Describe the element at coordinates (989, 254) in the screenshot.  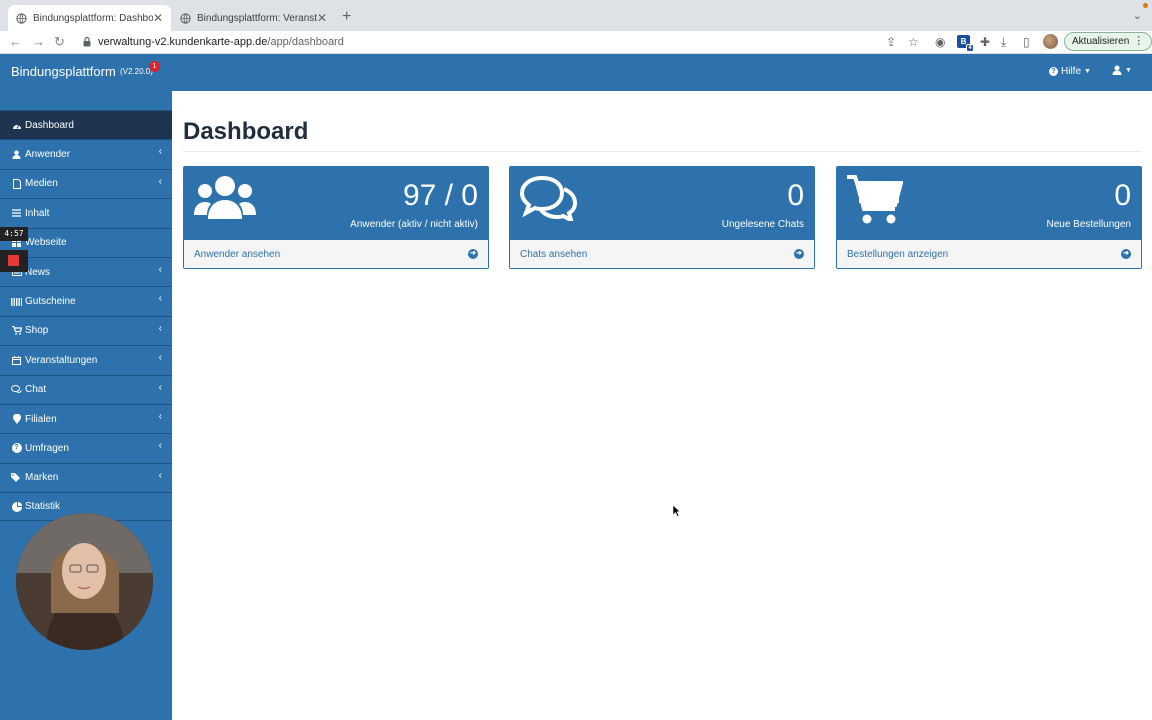
I see `card-link-bestellungen: Bestellungen anzeigen ➔` at that location.